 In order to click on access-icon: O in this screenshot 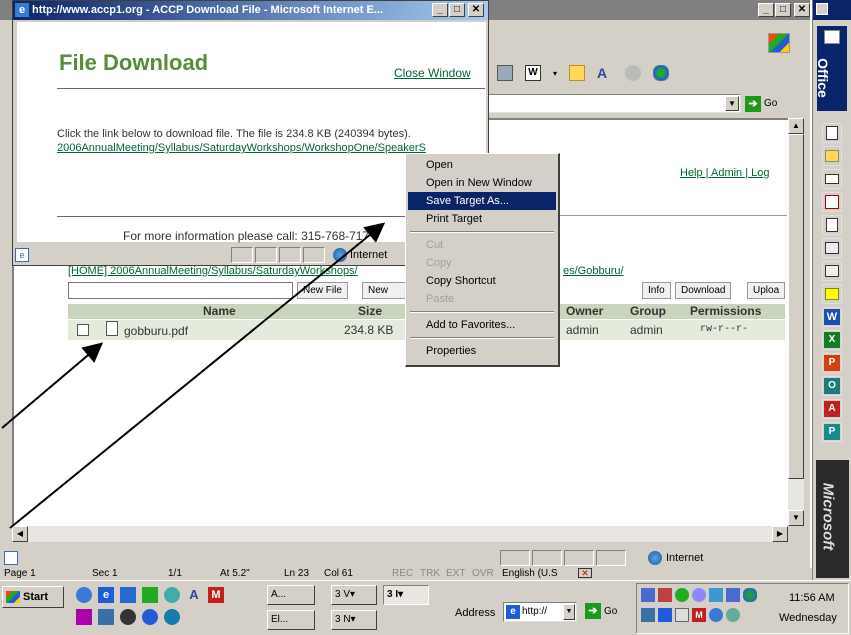, I will do `click(832, 386)`.